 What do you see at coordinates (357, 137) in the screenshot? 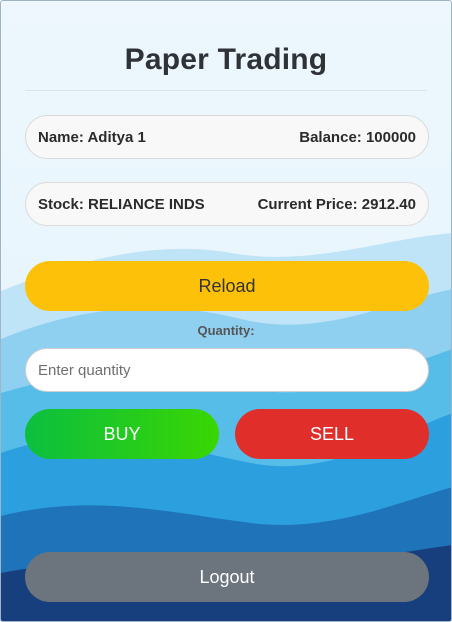
I see `balance-text: Balance: 100000` at bounding box center [357, 137].